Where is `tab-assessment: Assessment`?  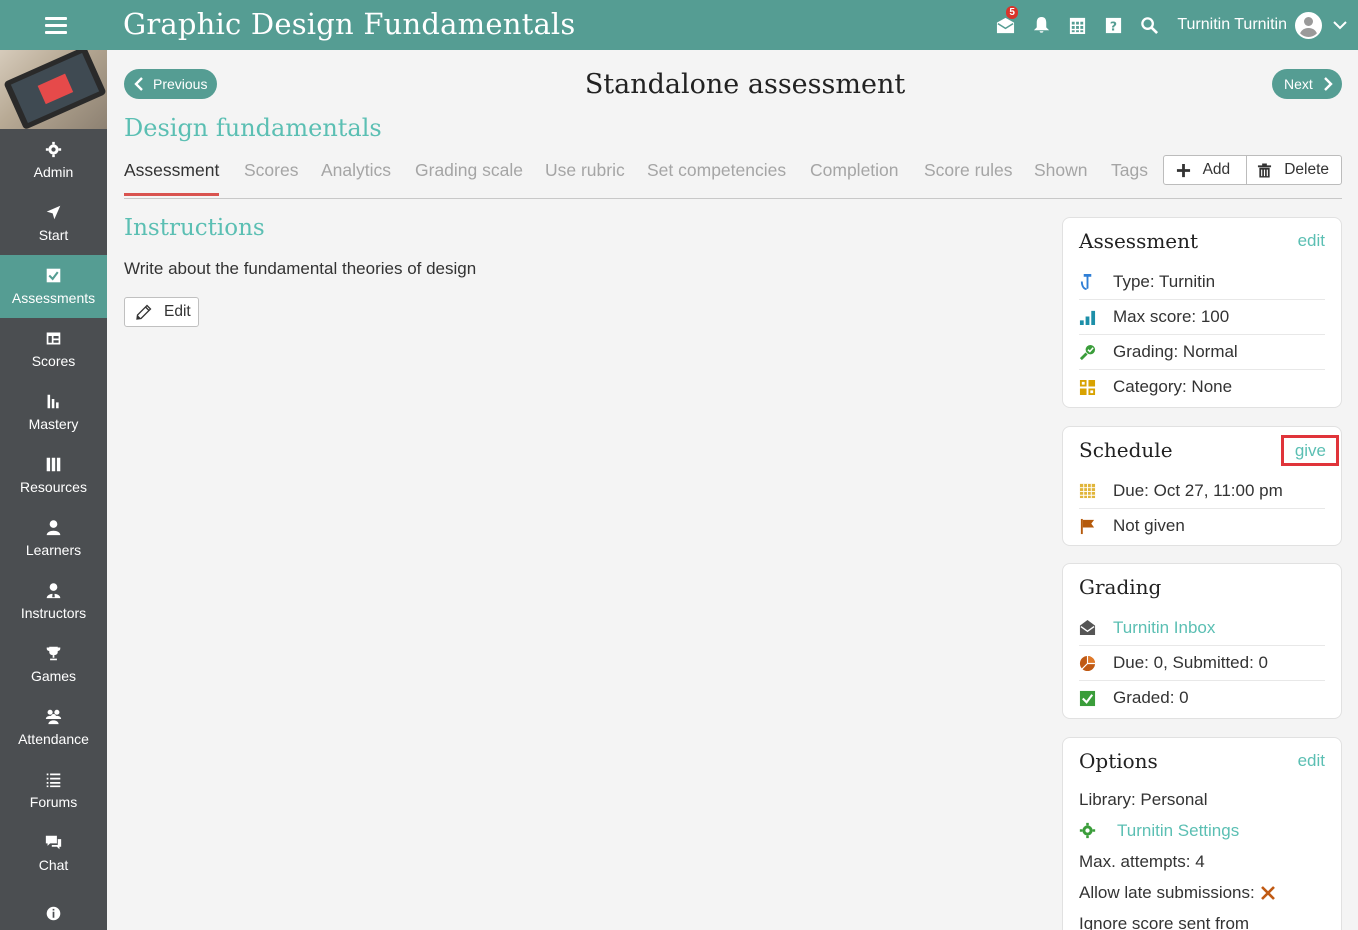 tab-assessment: Assessment is located at coordinates (172, 178).